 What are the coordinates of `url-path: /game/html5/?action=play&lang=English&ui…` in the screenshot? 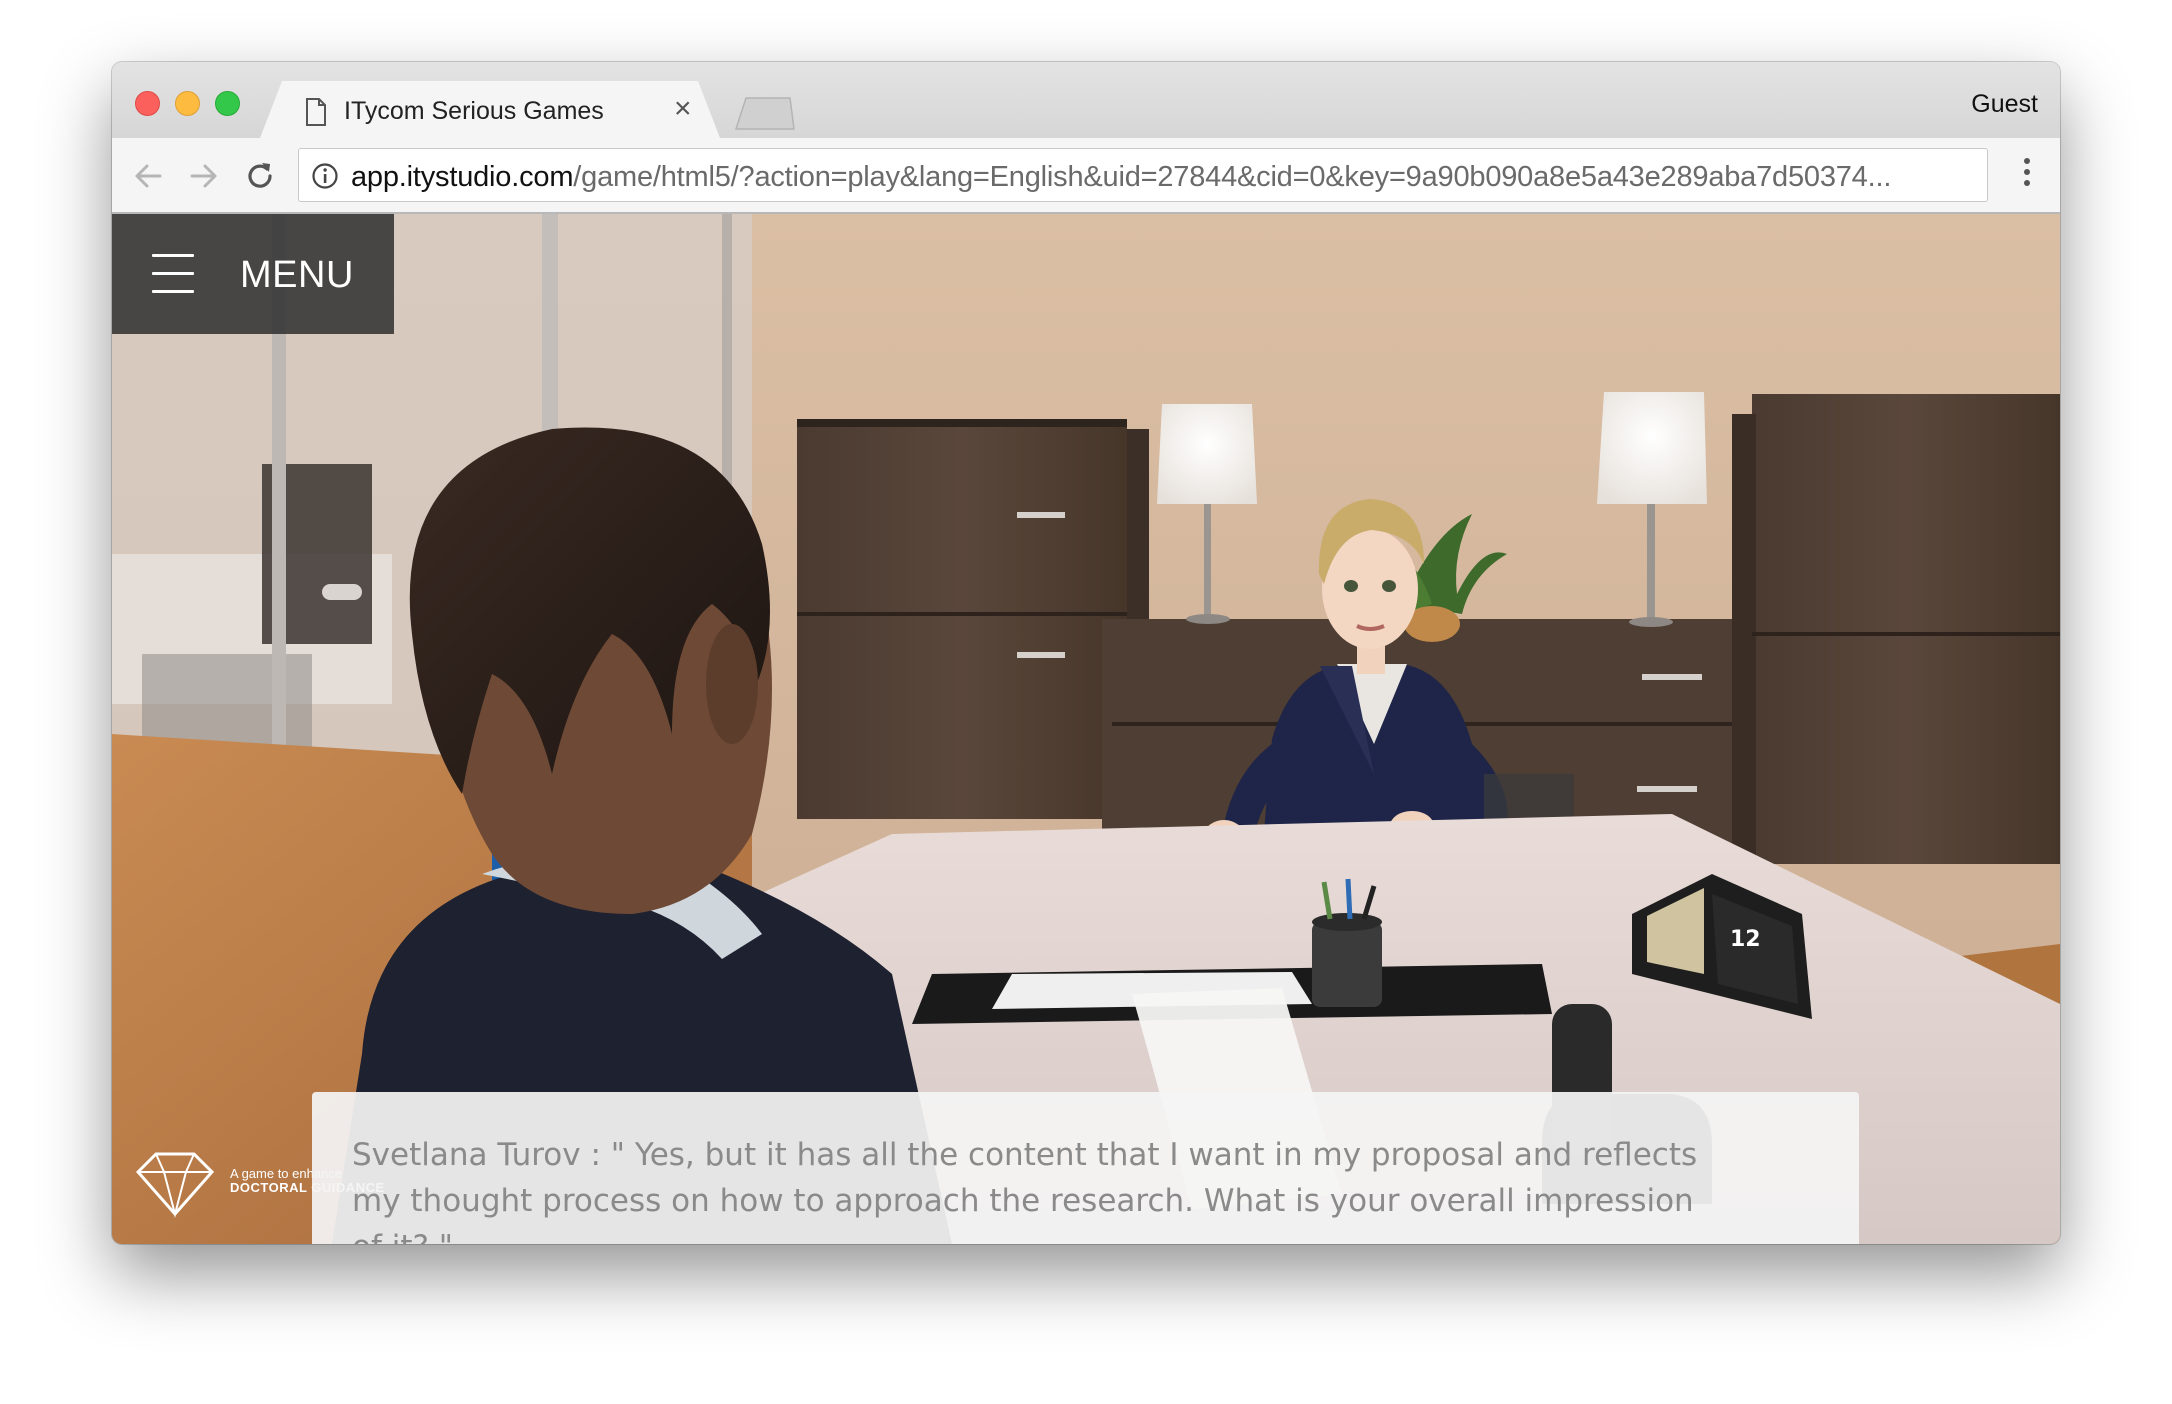 It's located at (1232, 177).